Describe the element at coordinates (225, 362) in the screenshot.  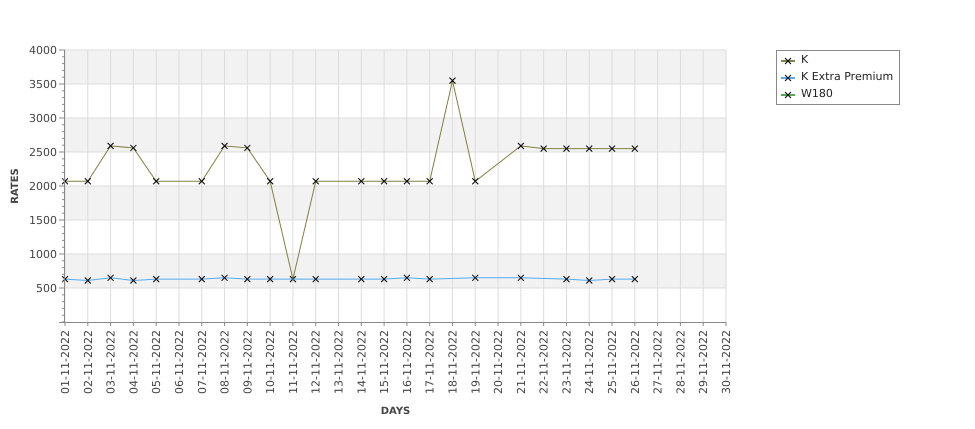
I see `x-tick-label: 08-11-2022` at that location.